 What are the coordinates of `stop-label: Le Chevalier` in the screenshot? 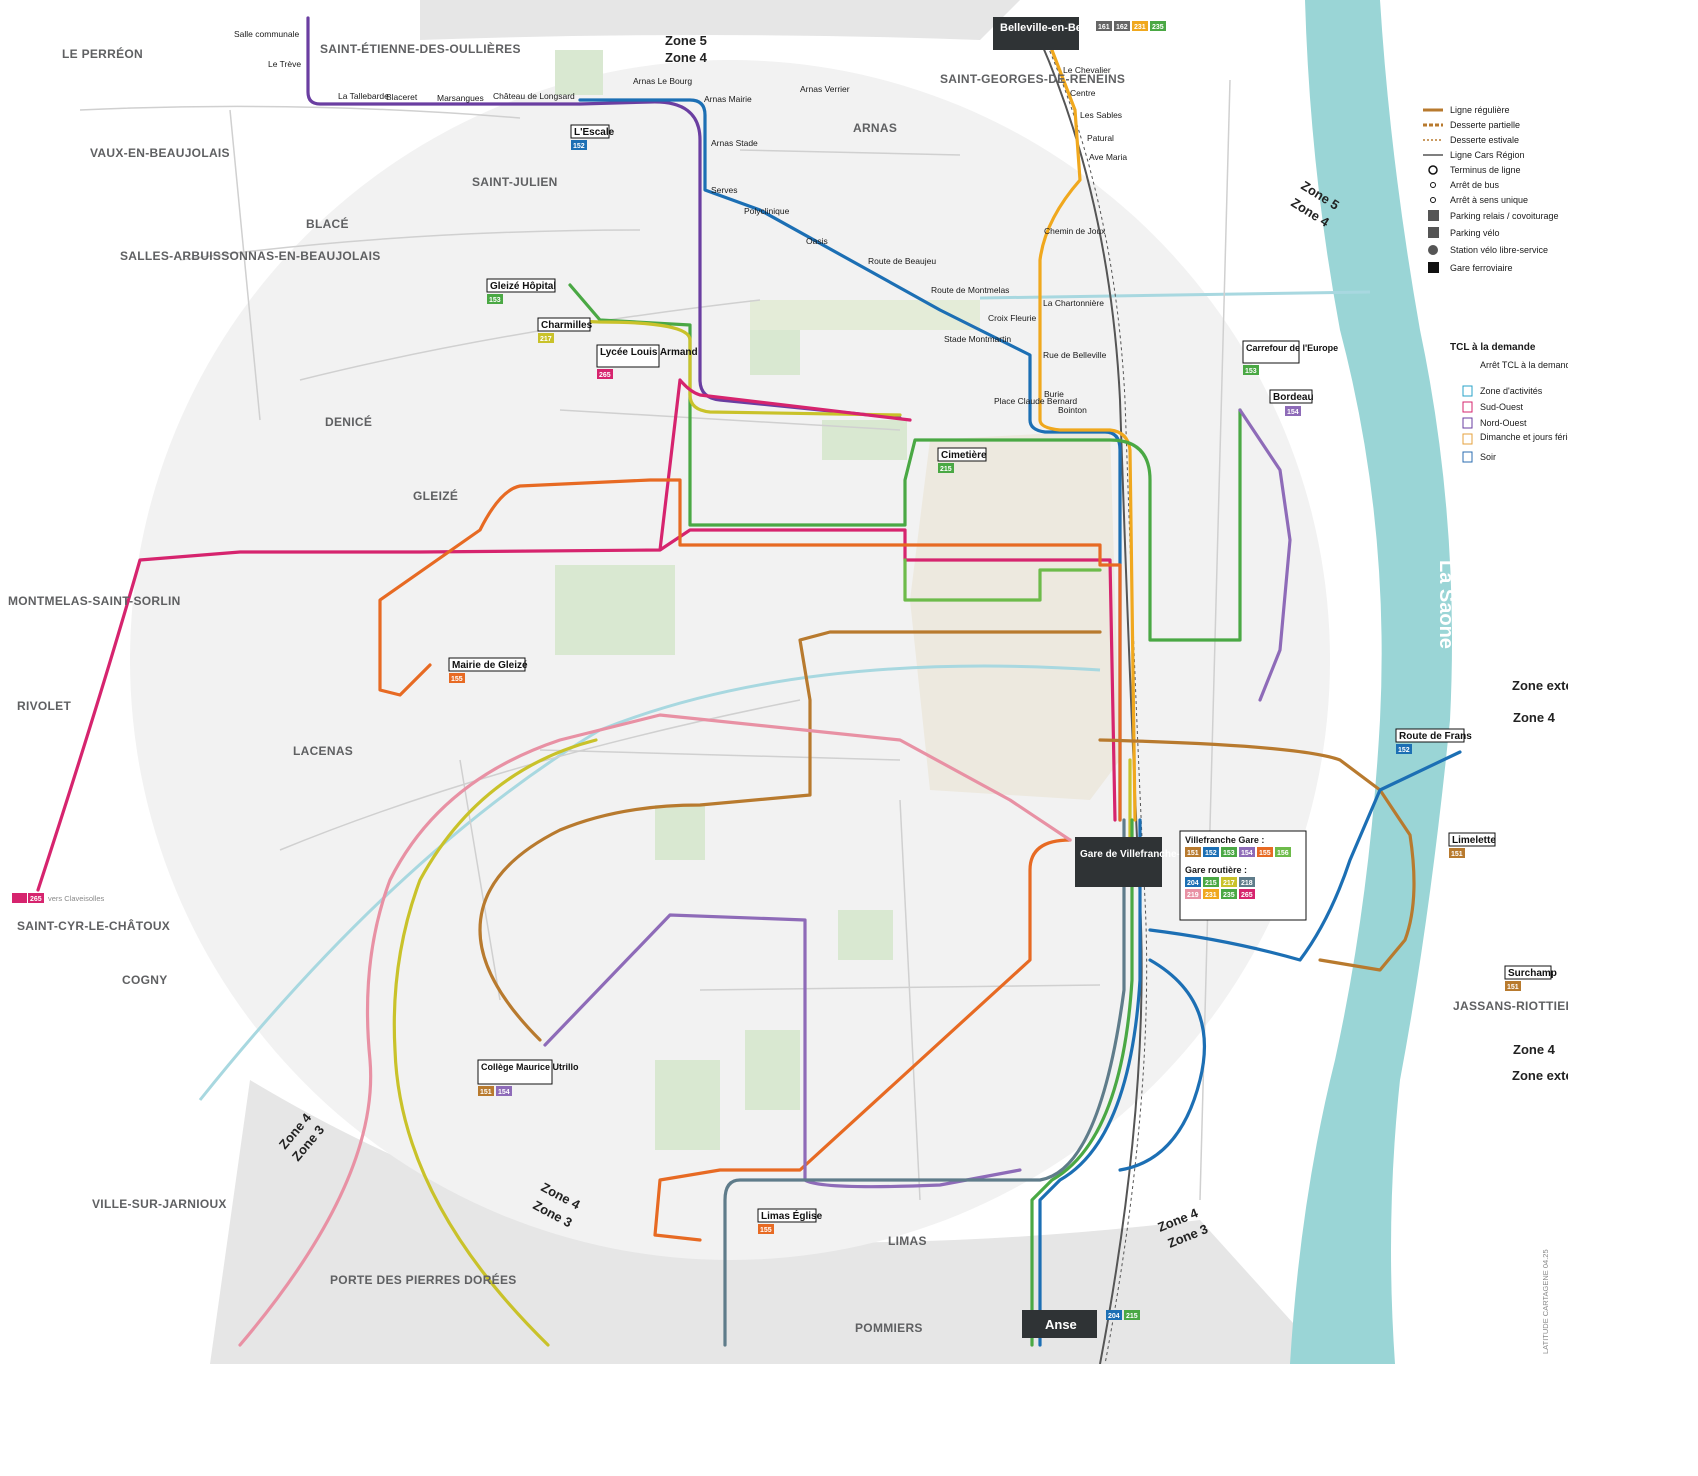 It's located at (1087, 70).